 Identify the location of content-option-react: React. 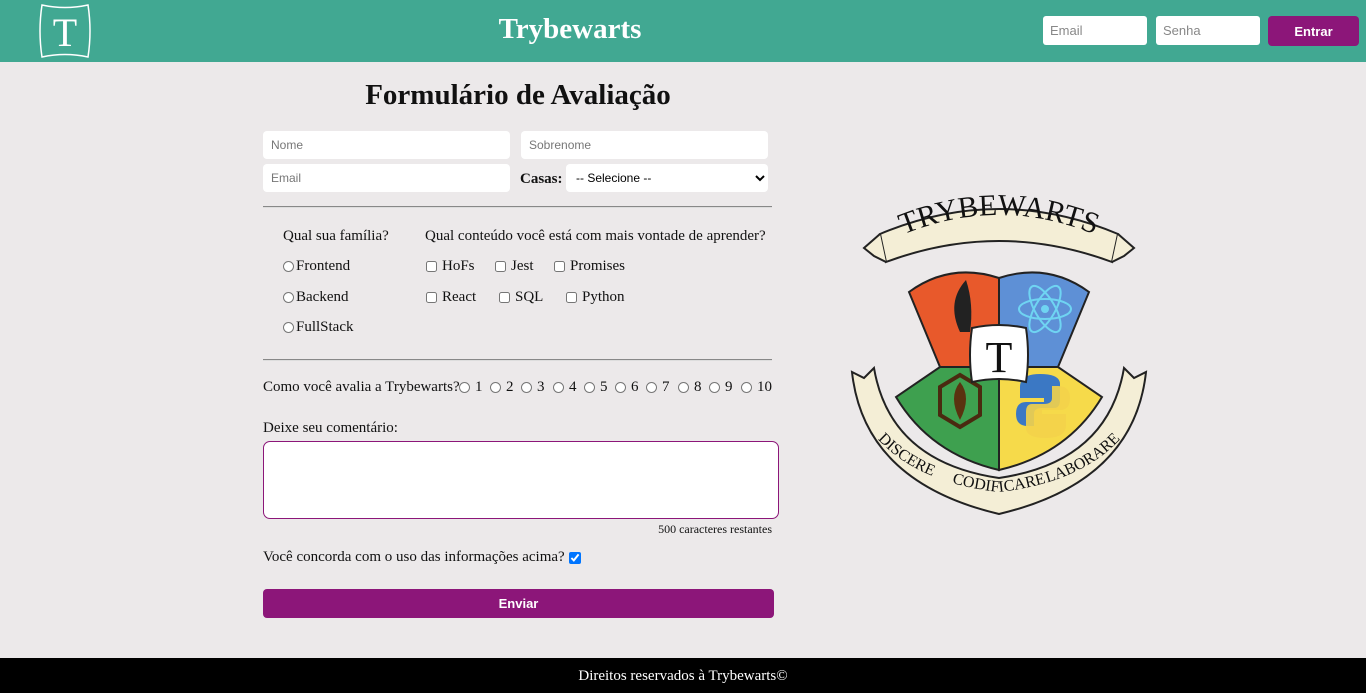
(451, 297).